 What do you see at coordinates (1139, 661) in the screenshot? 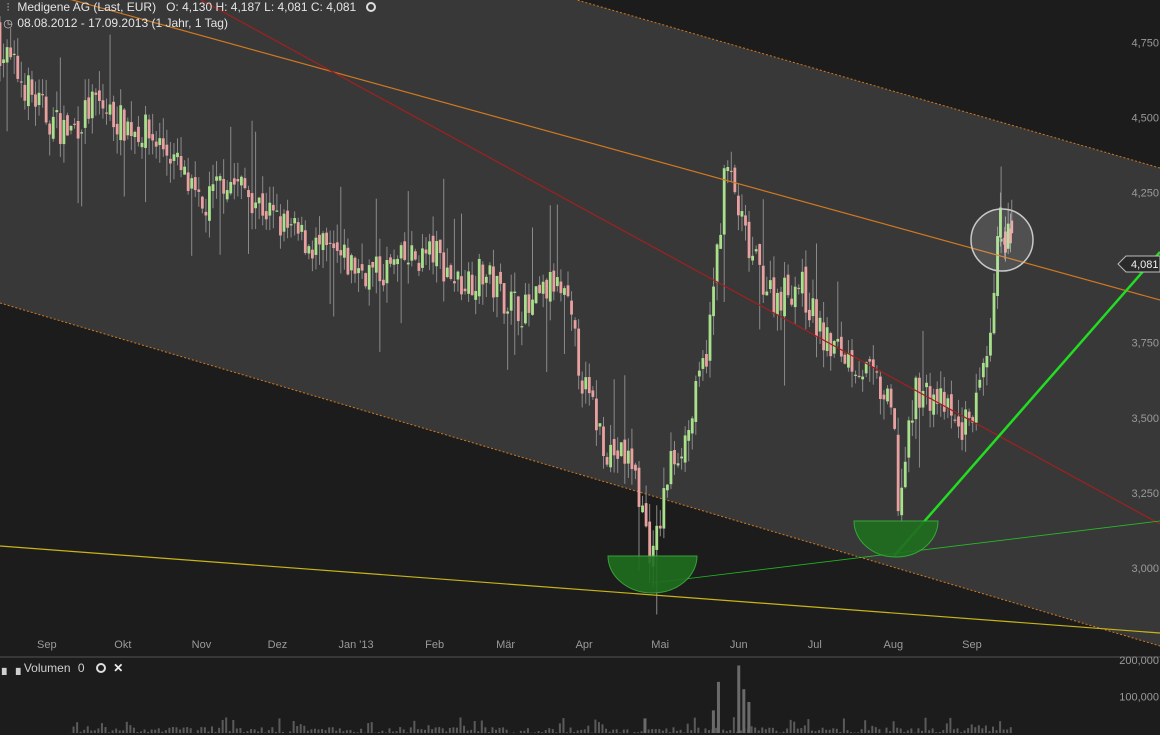
I see `volume-tick-label: 200,000` at bounding box center [1139, 661].